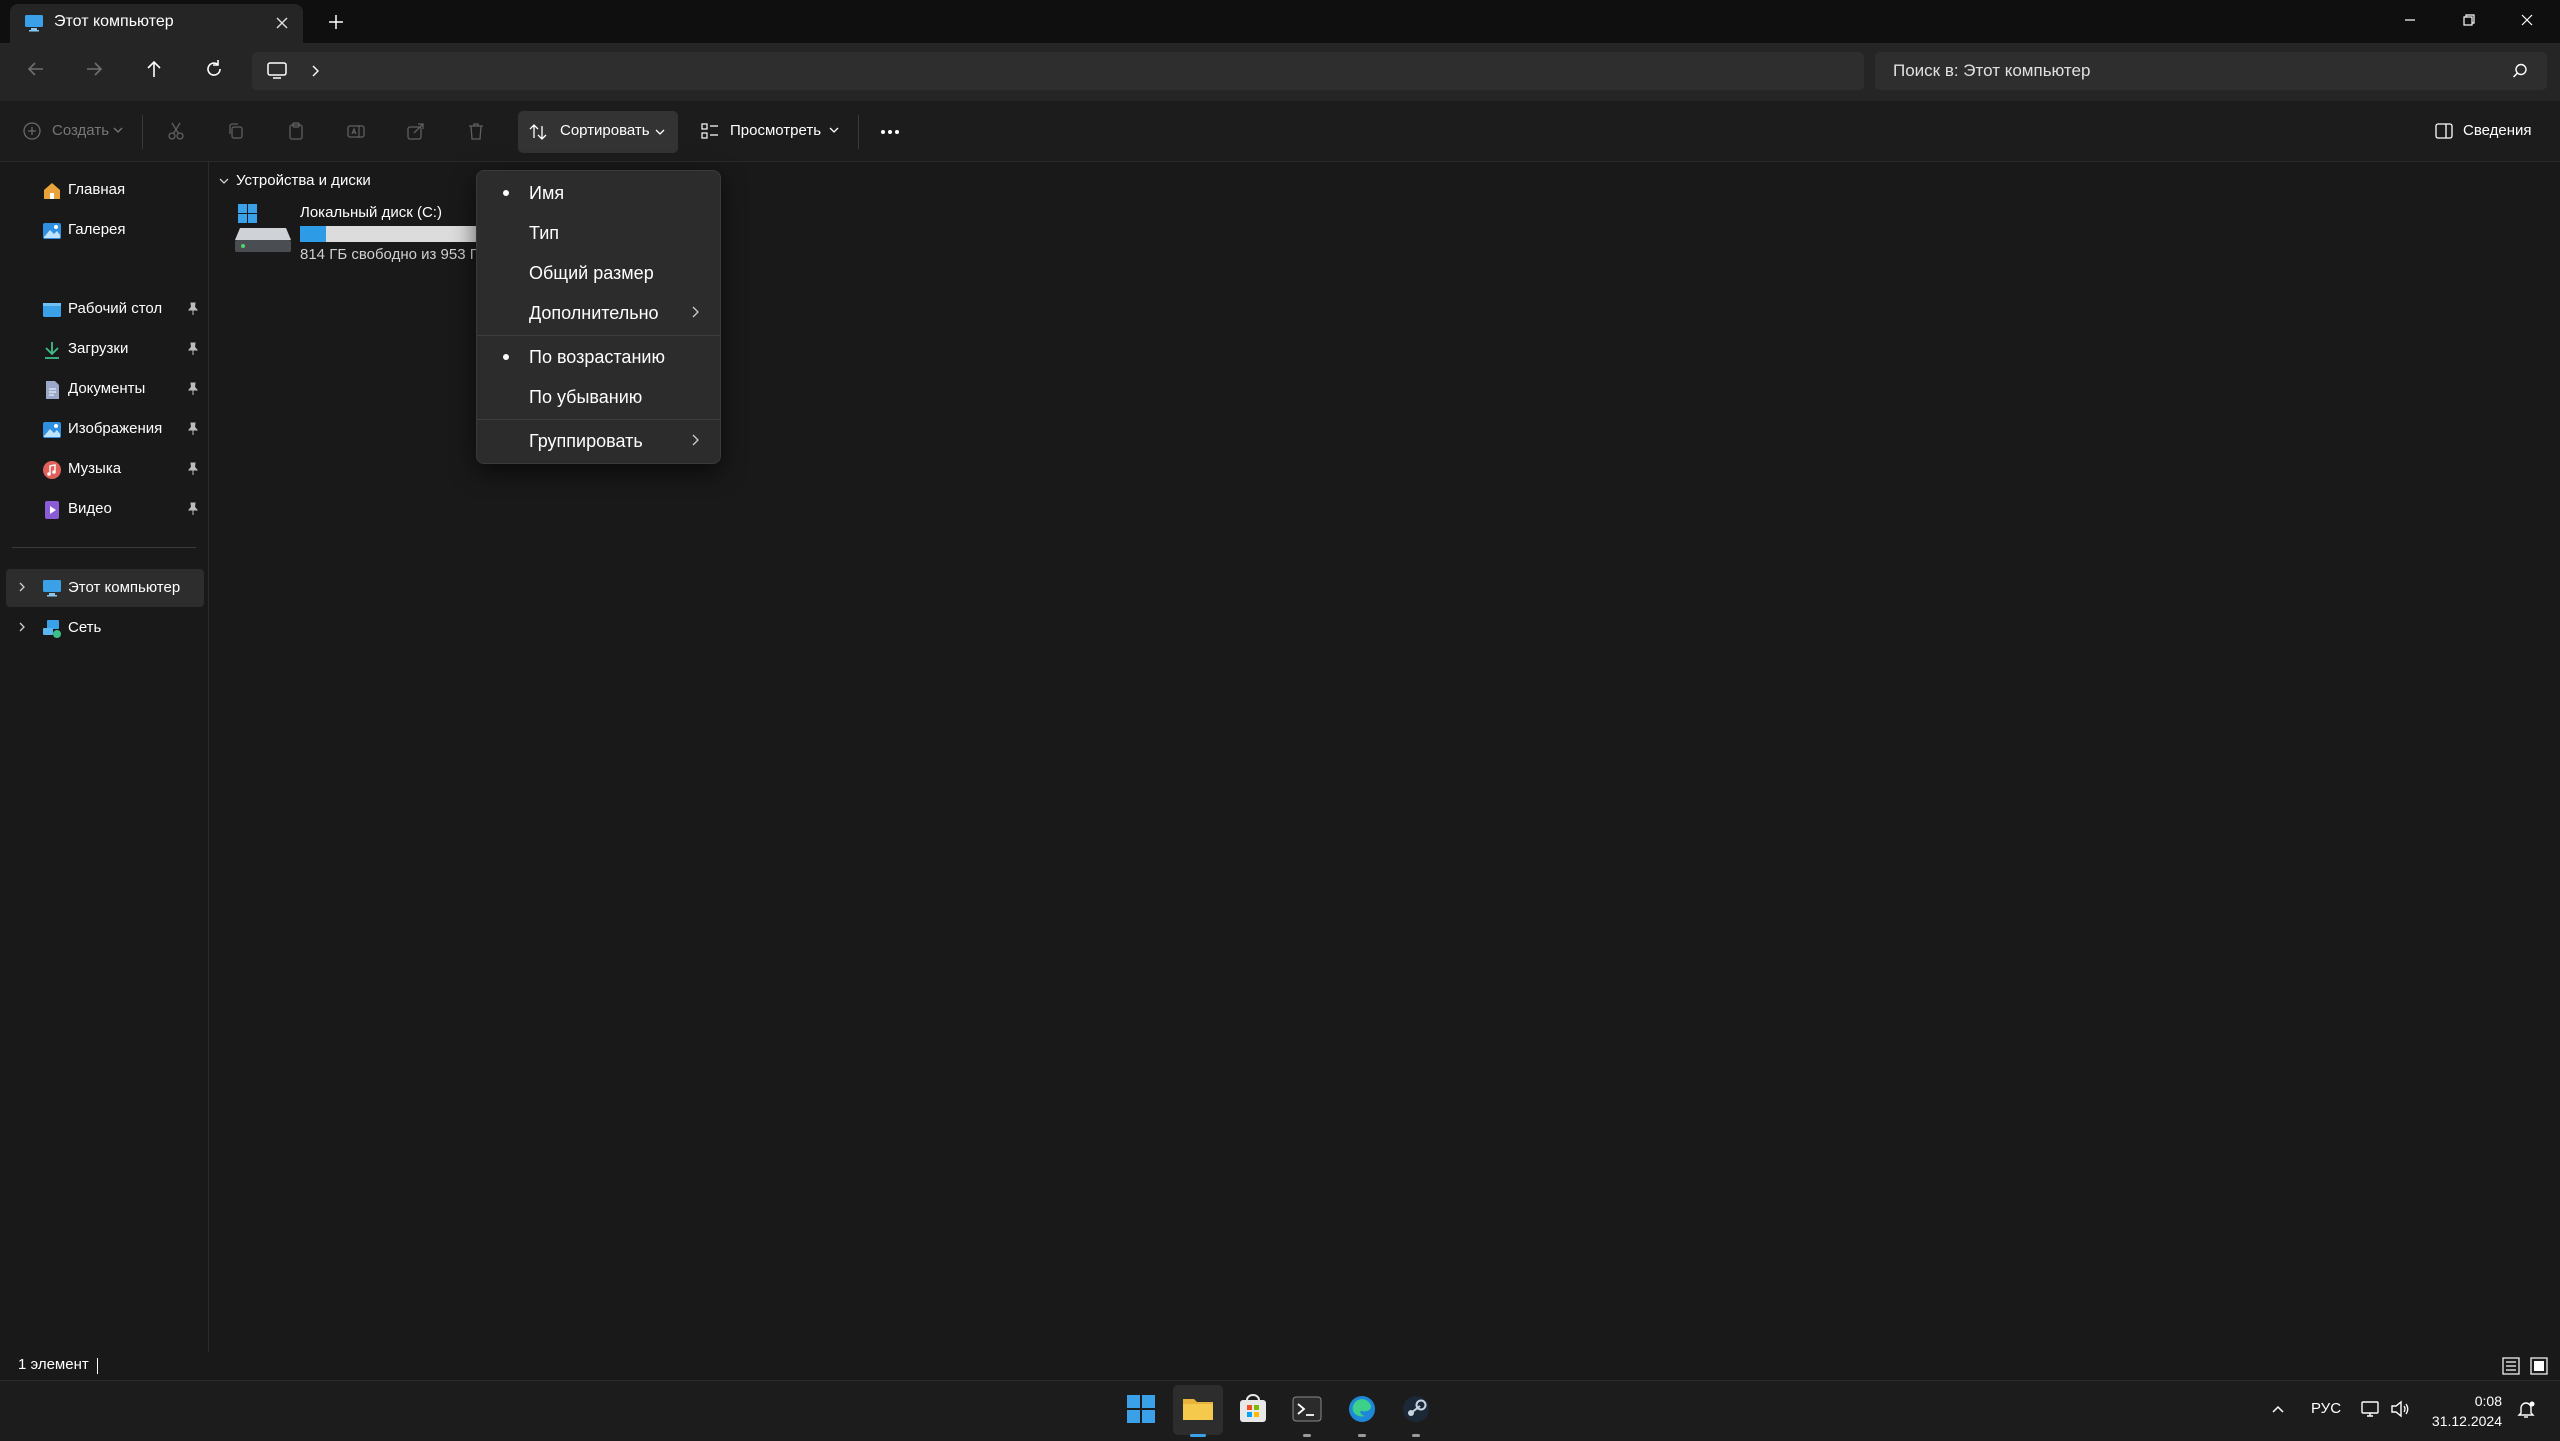 Image resolution: width=2560 pixels, height=1441 pixels. Describe the element at coordinates (389, 254) in the screenshot. I see `drive-free-space: 814 ГБ свободно из 953 Г` at that location.